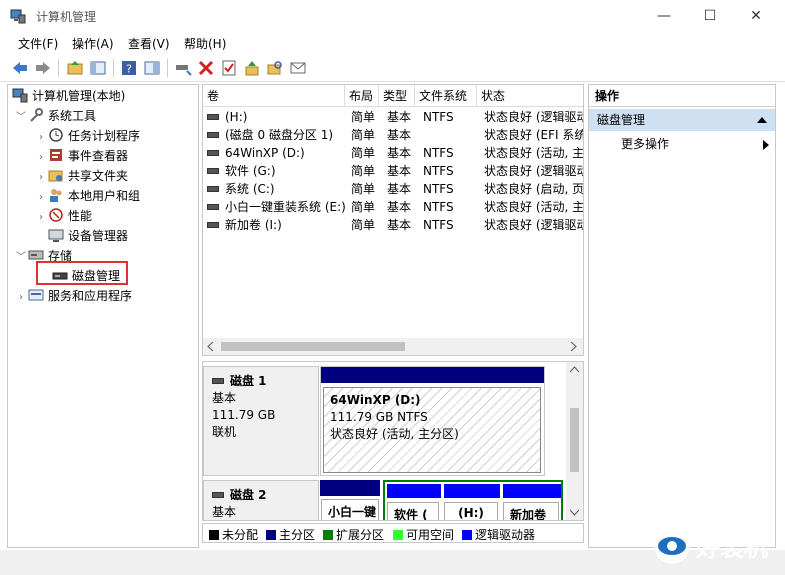 Image resolution: width=785 pixels, height=575 pixels. What do you see at coordinates (530, 96) in the screenshot?
I see `column-header-status: 状态` at bounding box center [530, 96].